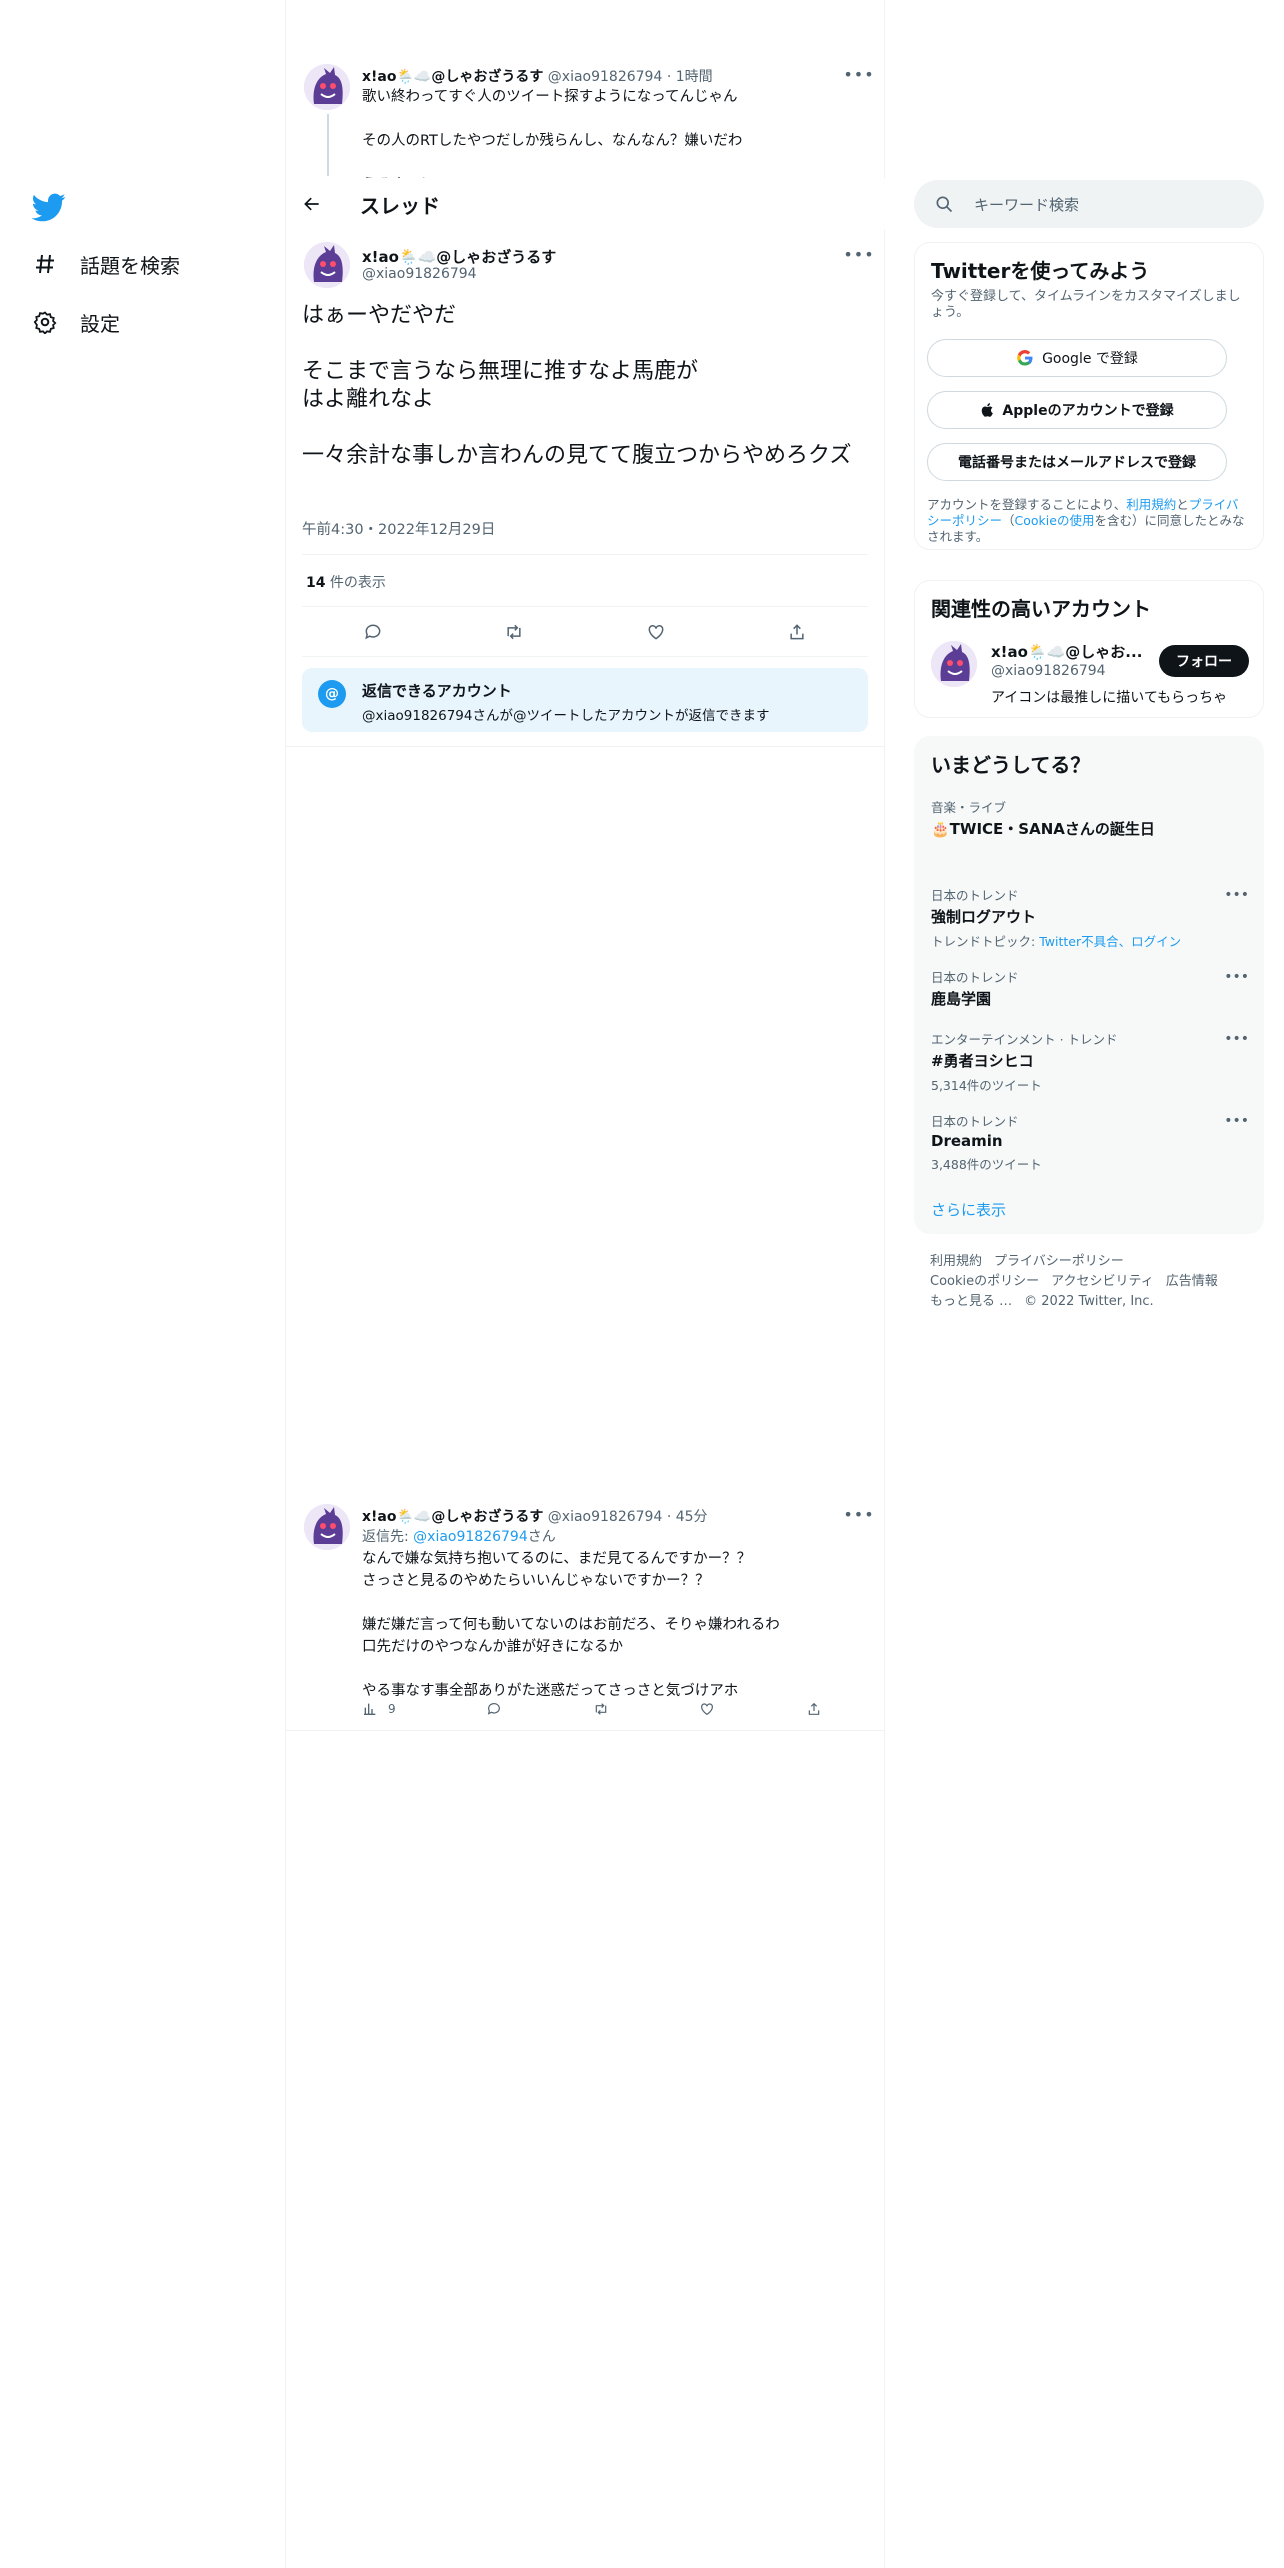  What do you see at coordinates (285, 1284) in the screenshot?
I see `left-column-divider` at bounding box center [285, 1284].